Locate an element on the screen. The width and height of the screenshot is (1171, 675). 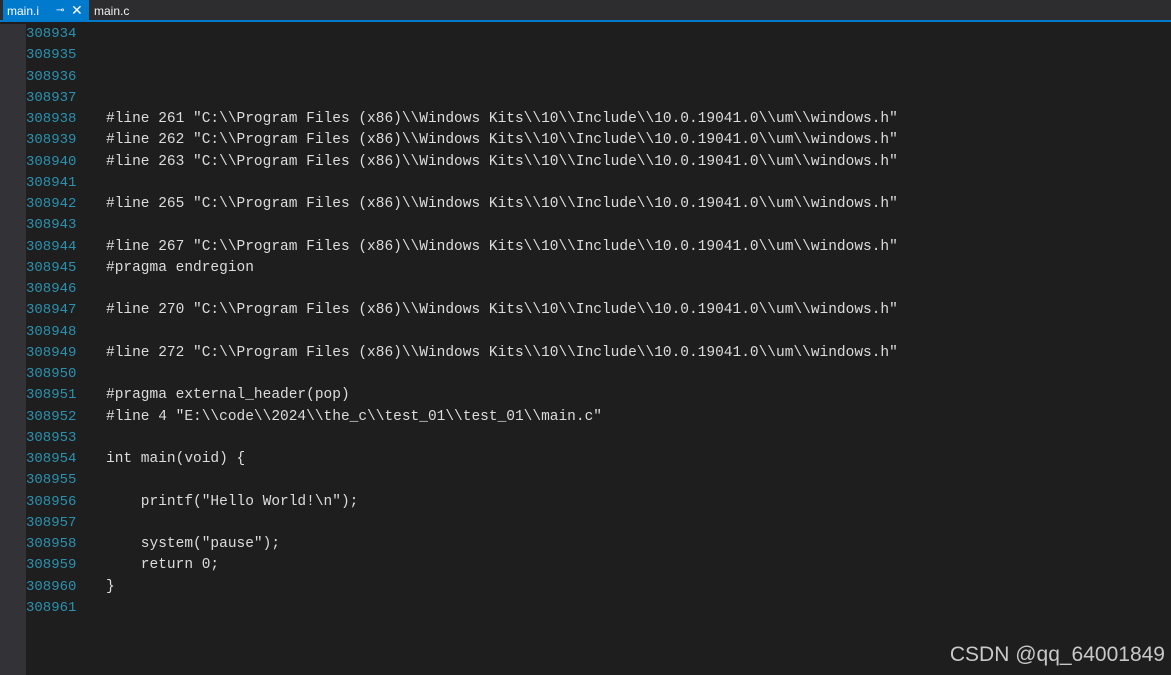
line-number: 308958 is located at coordinates (51, 544).